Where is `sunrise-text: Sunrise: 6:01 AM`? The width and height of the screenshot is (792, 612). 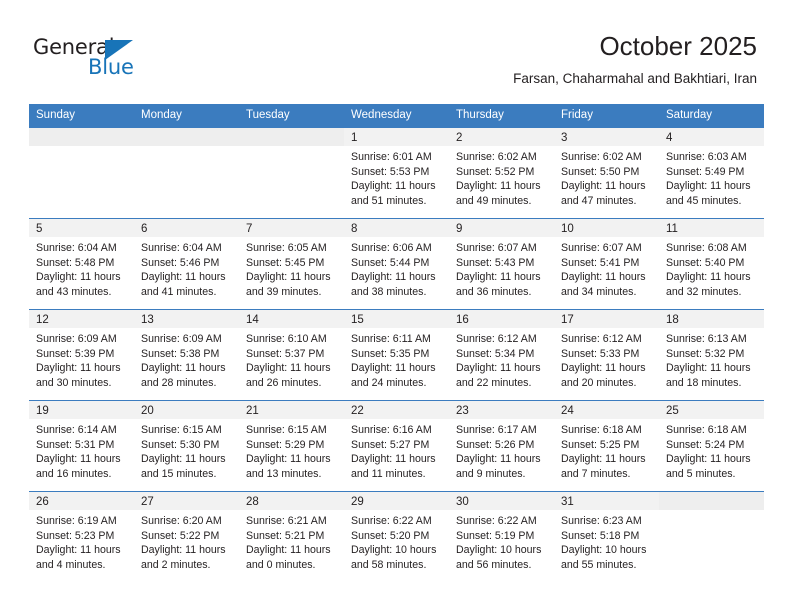 sunrise-text: Sunrise: 6:01 AM is located at coordinates (391, 157).